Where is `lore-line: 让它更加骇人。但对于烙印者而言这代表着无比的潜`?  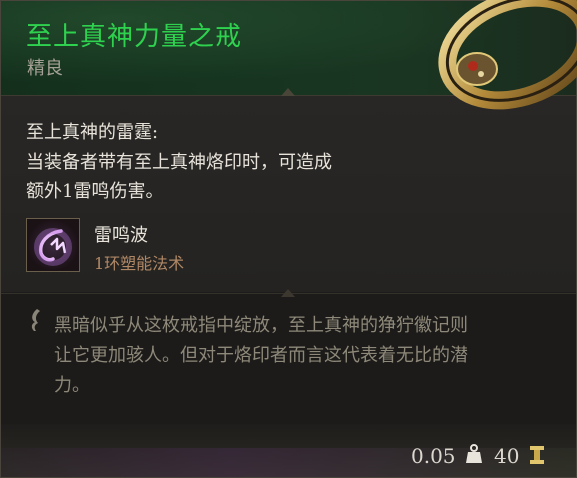
lore-line: 让它更加骇人。但对于烙印者而言这代表着无比的潜 is located at coordinates (261, 355).